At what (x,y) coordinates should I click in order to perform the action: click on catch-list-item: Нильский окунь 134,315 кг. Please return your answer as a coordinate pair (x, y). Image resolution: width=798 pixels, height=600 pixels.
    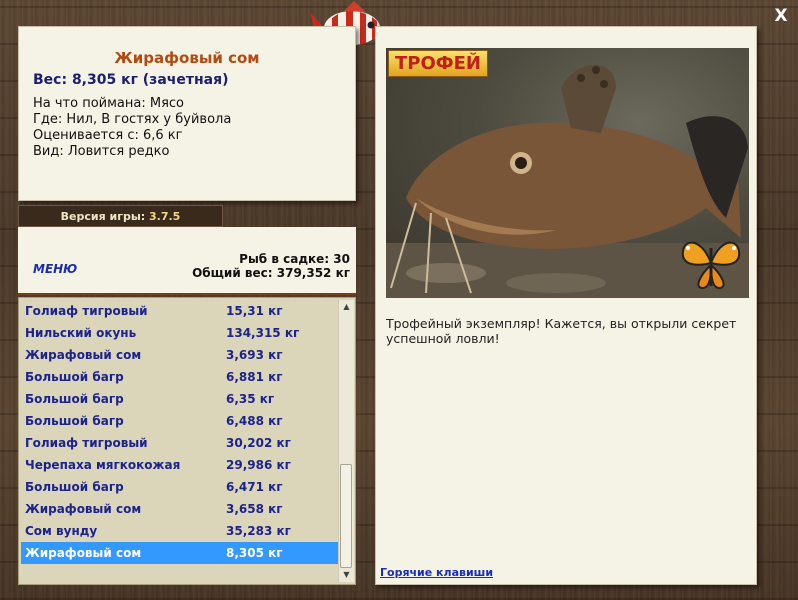
    Looking at the image, I should click on (180, 333).